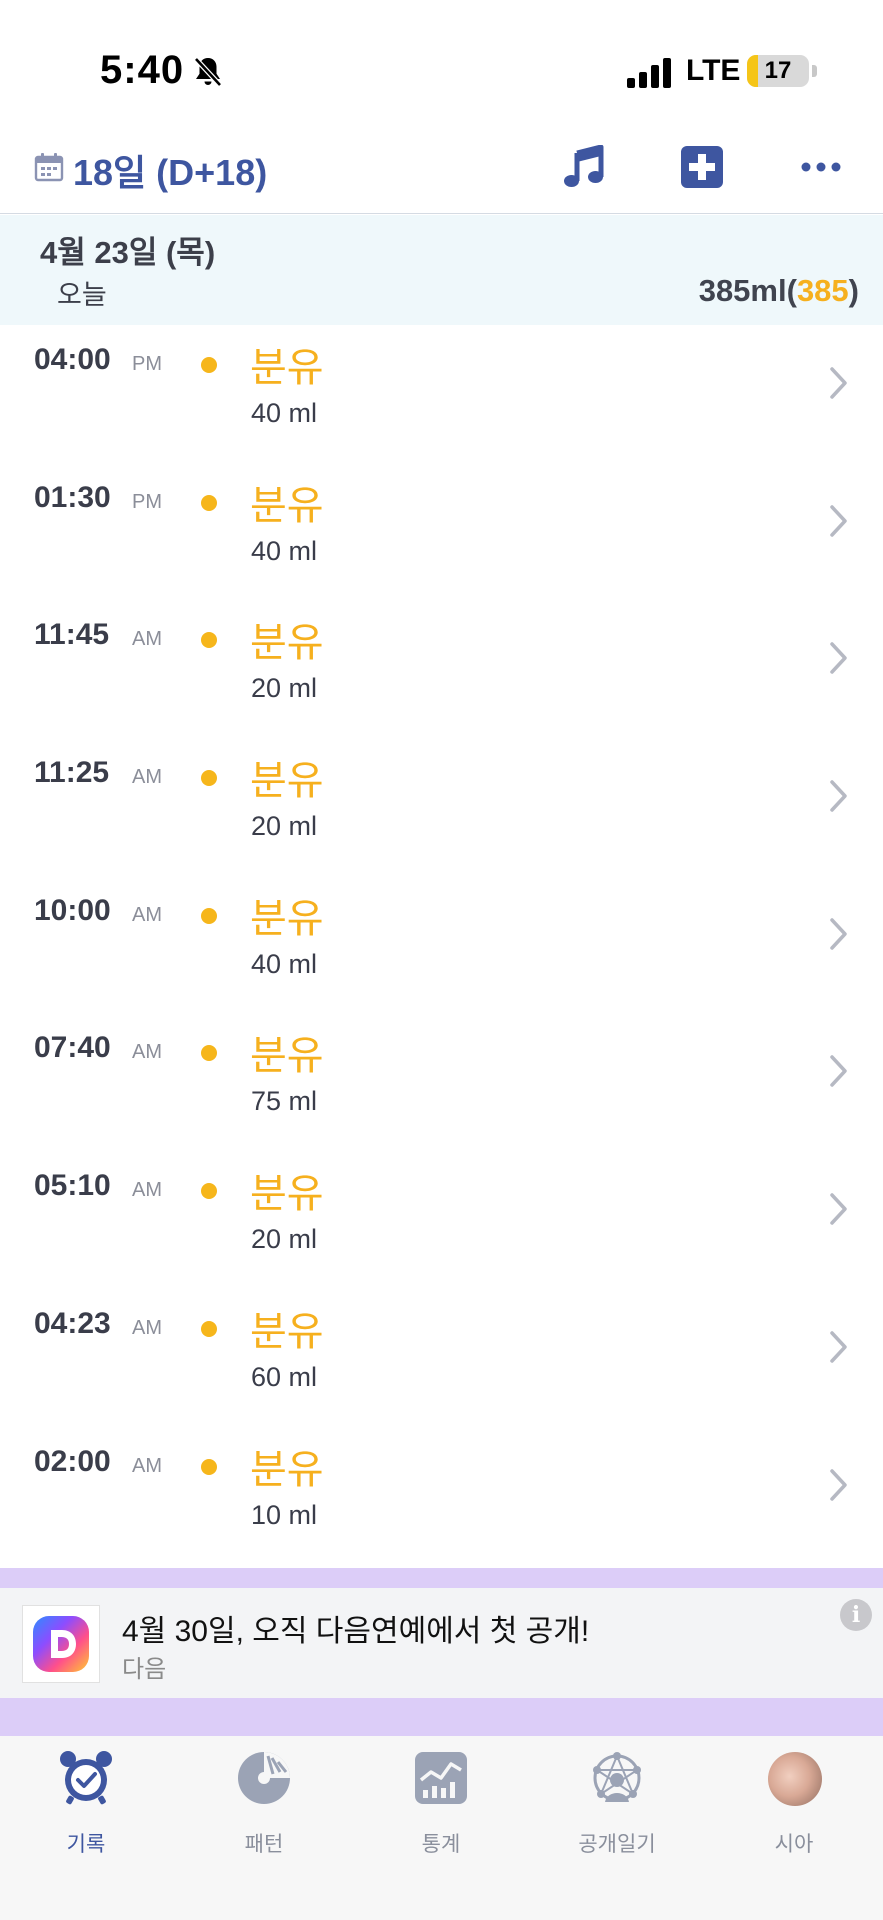 This screenshot has width=883, height=1920. What do you see at coordinates (441, 1358) in the screenshot?
I see `list-item: 04:23 AM 분유 60 ml` at bounding box center [441, 1358].